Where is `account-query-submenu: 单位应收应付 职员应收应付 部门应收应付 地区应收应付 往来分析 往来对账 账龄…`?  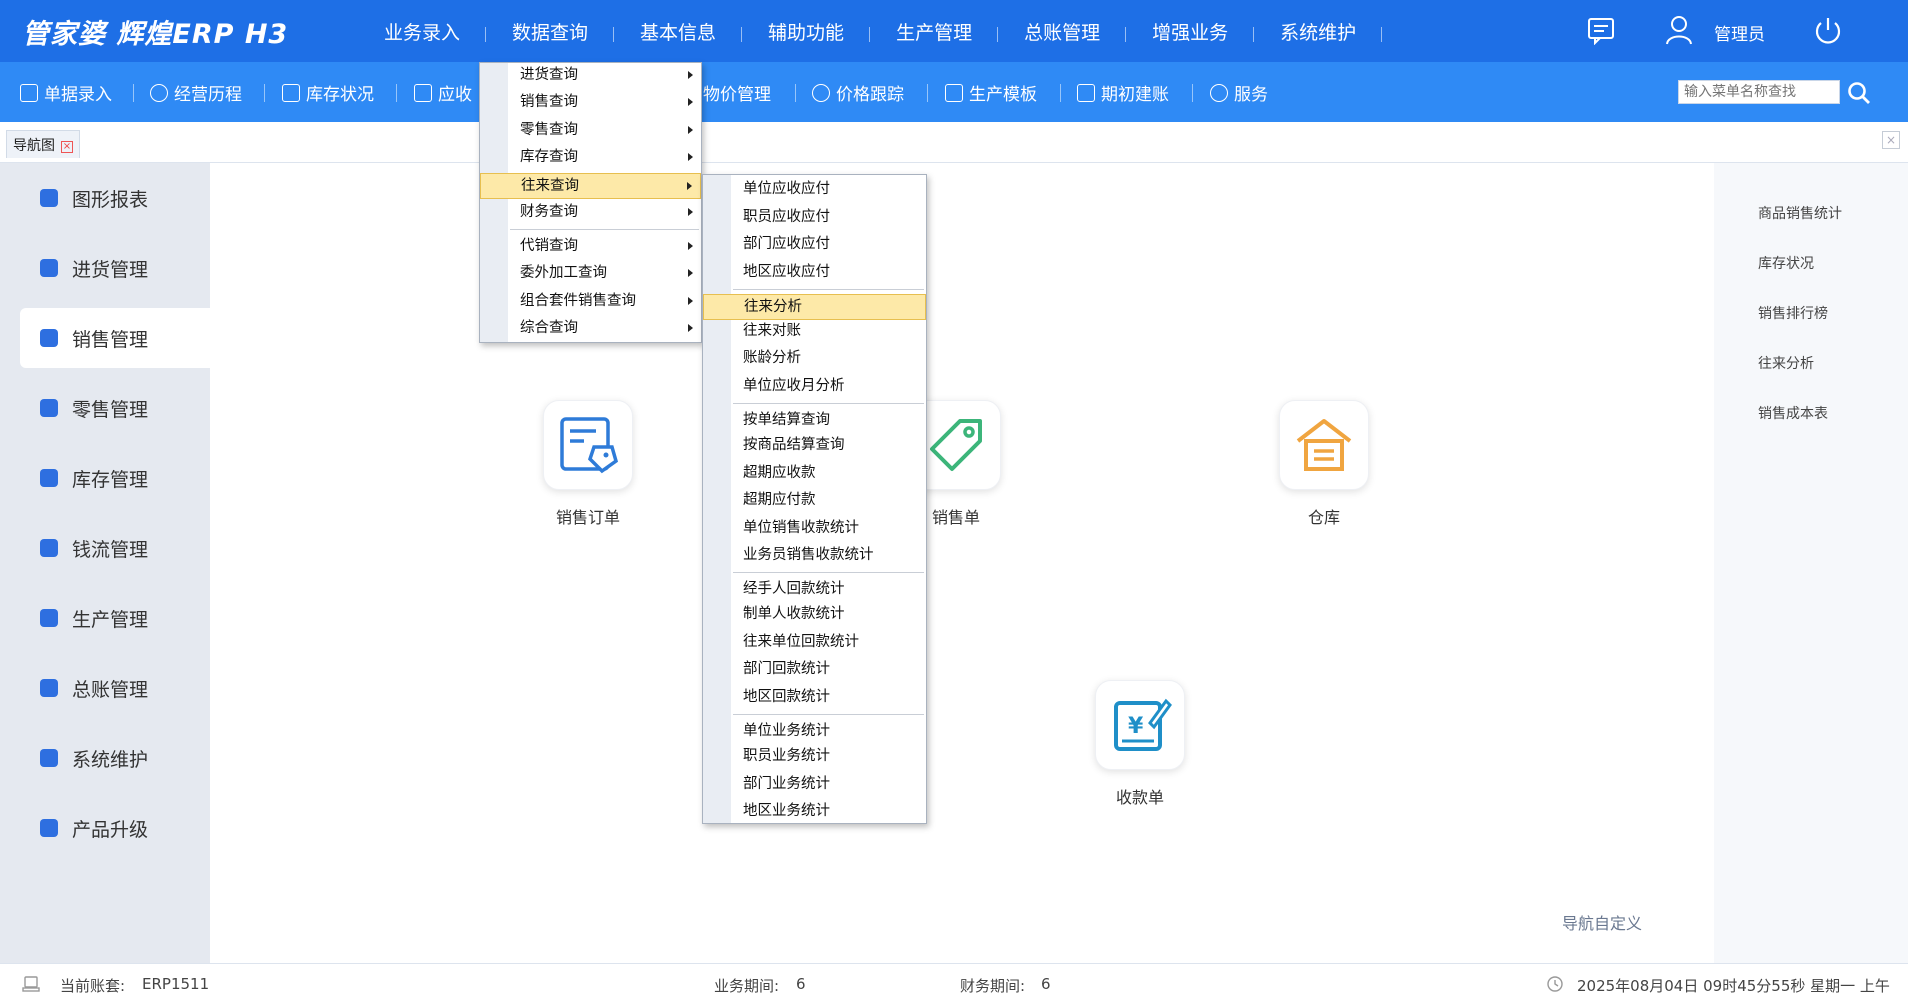
account-query-submenu: 单位应收应付 职员应收应付 部门应收应付 地区应收应付 往来分析 往来对账 账龄… is located at coordinates (814, 499).